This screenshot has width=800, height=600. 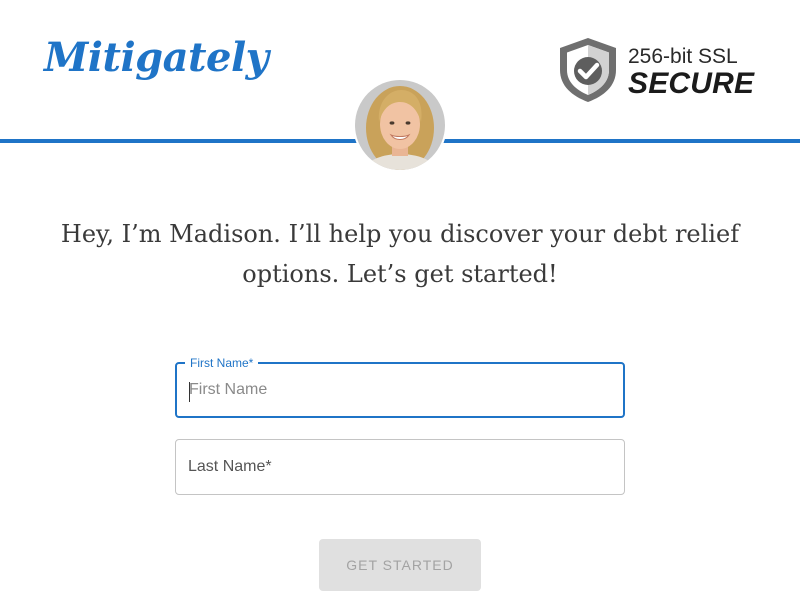 I want to click on avatar-photo-icon, so click(x=400, y=125).